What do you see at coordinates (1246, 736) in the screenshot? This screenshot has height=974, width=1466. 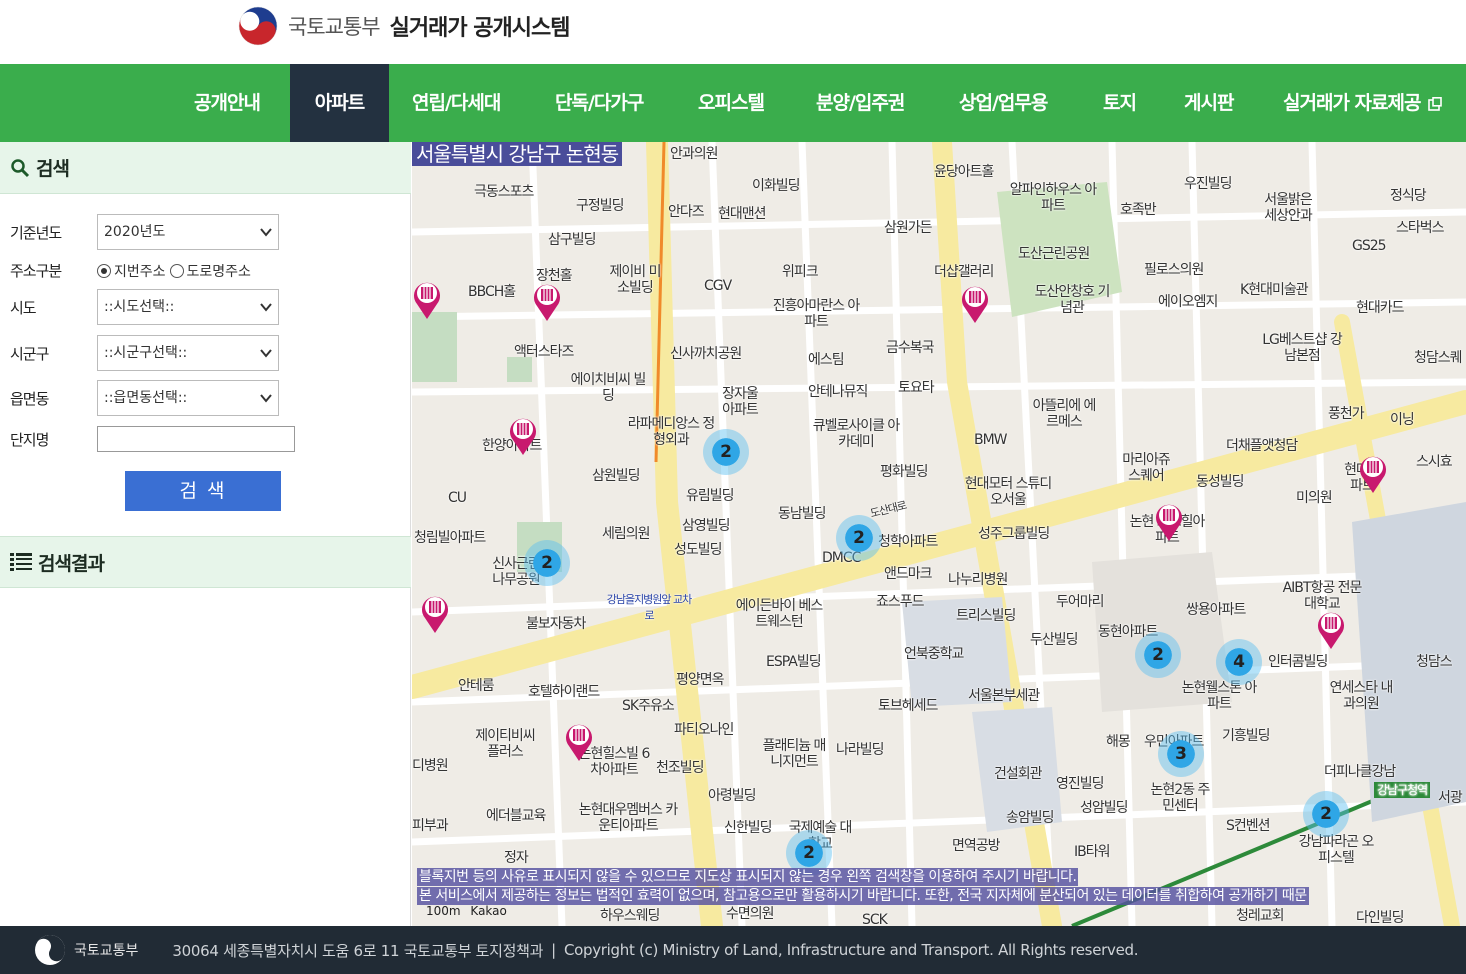 I see `map-poi: 기흥빌딩` at bounding box center [1246, 736].